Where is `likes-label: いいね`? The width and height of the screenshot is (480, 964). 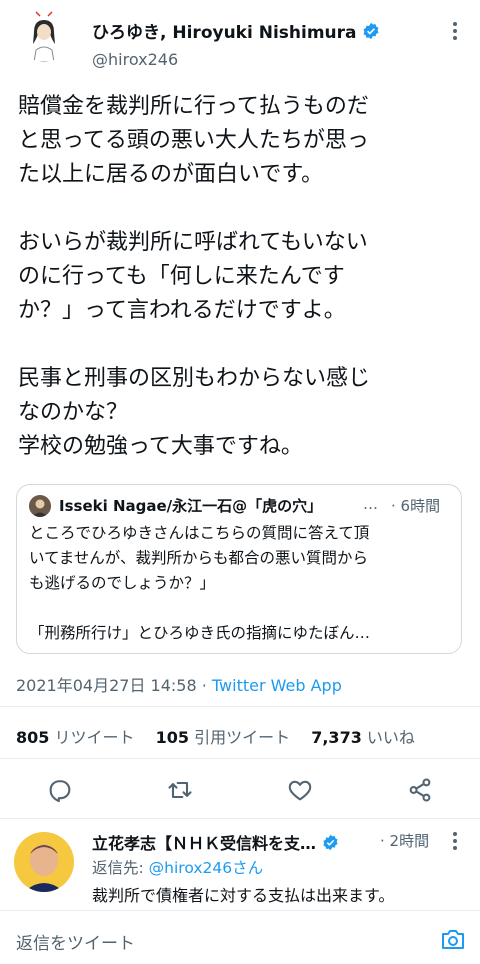 likes-label: いいね is located at coordinates (390, 737).